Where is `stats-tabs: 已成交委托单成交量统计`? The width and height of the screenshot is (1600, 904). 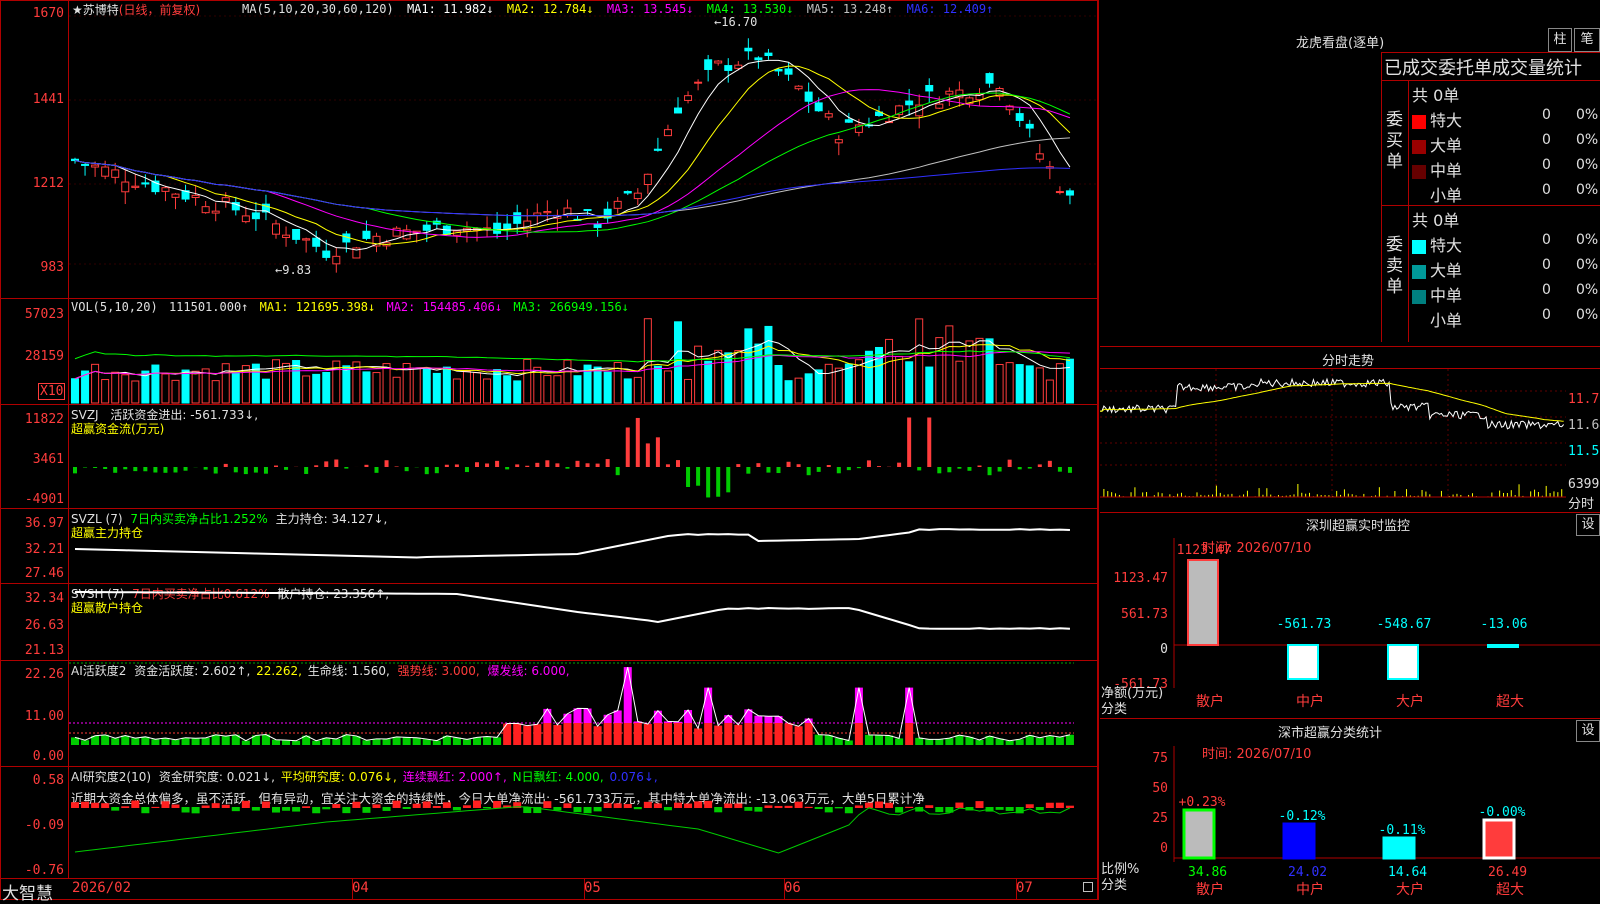 stats-tabs: 已成交委托单成交量统计 is located at coordinates (1483, 67).